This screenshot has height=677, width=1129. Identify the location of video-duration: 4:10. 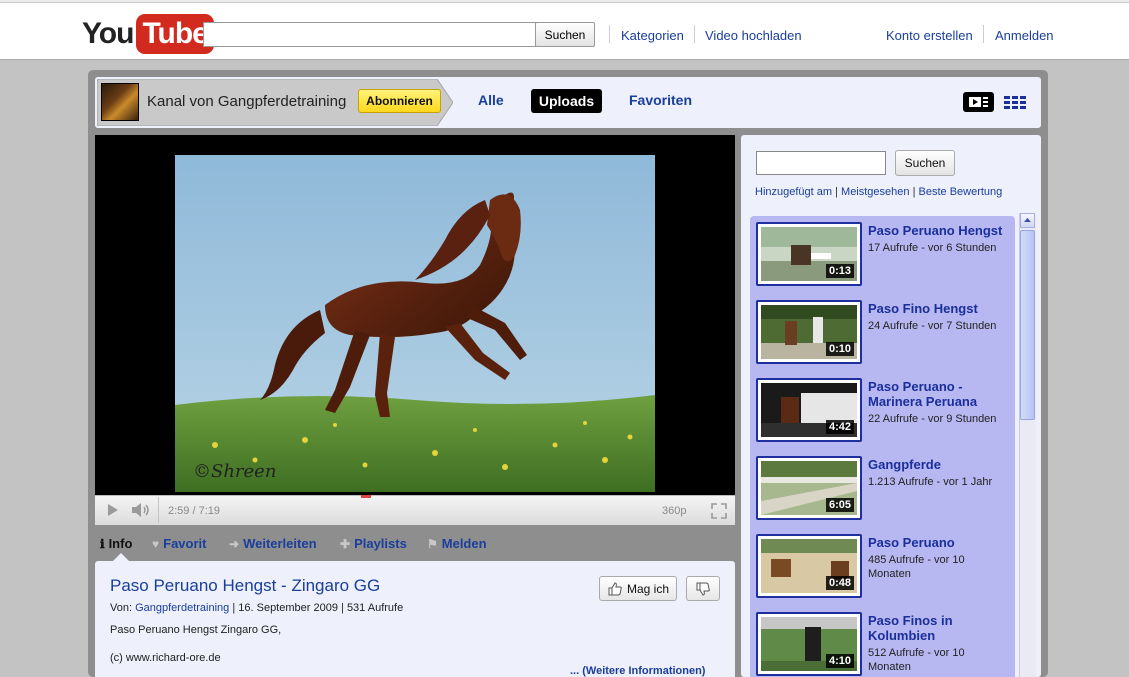
(839, 661).